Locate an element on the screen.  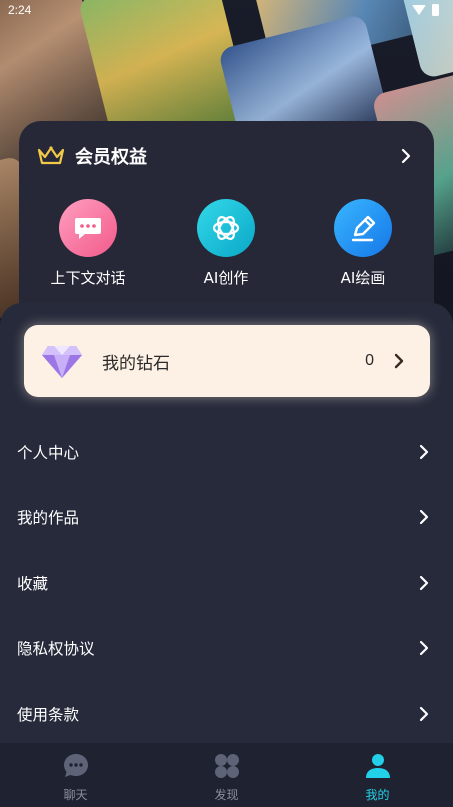
profile-icon is located at coordinates (377, 766).